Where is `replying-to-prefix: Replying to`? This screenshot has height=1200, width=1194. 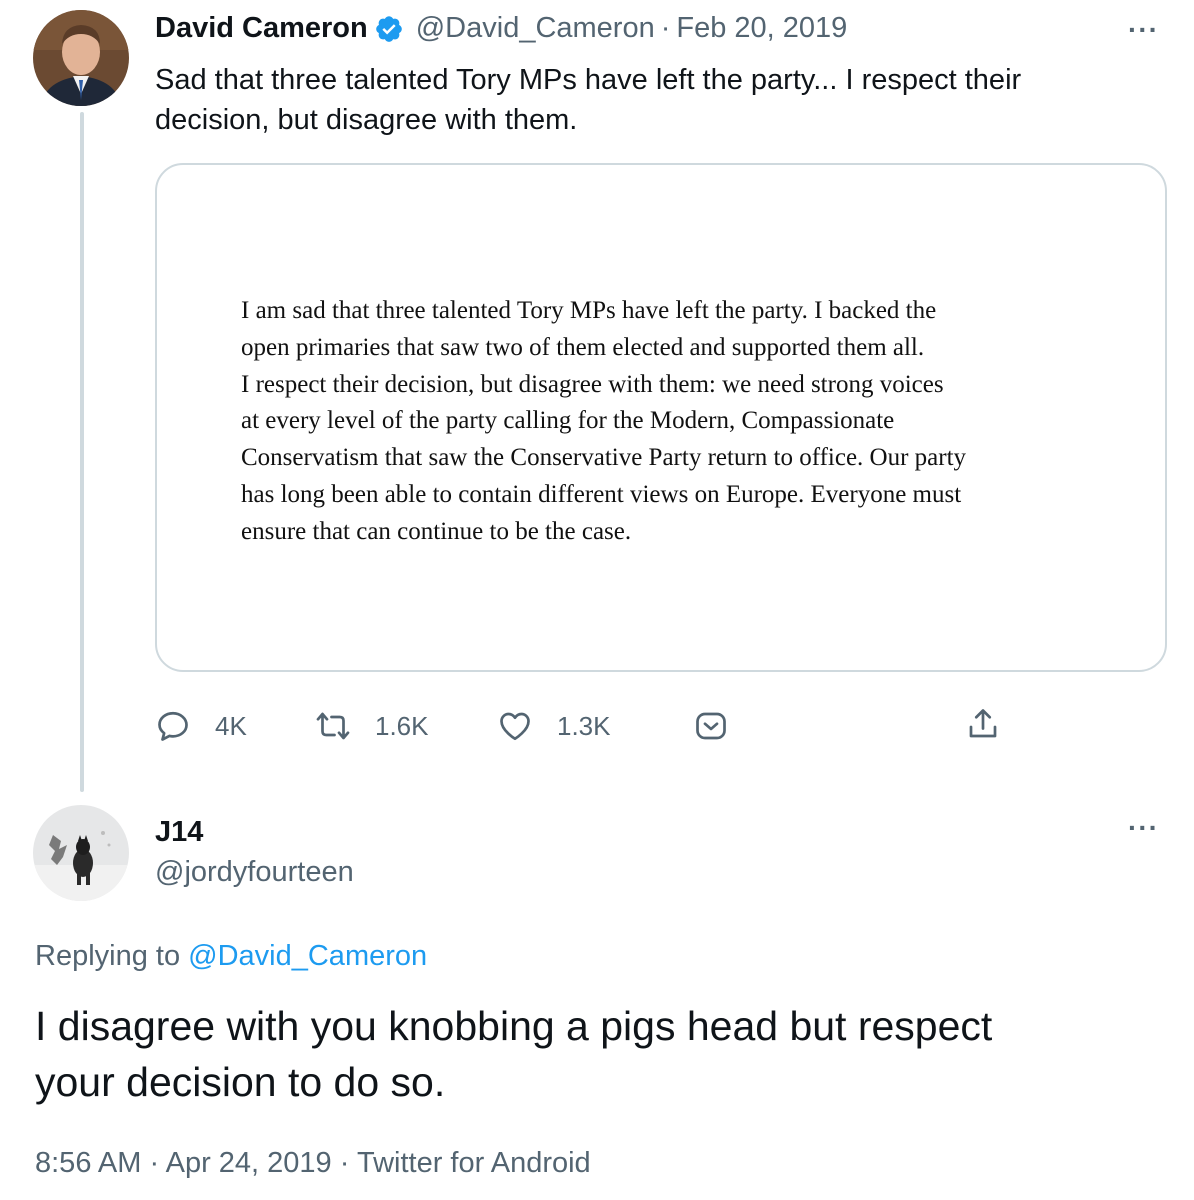 replying-to-prefix: Replying to is located at coordinates (108, 956).